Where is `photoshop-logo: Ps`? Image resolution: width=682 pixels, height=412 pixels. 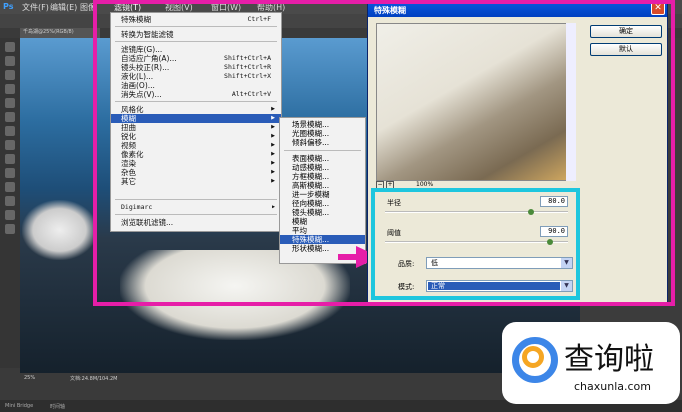 photoshop-logo: Ps is located at coordinates (8, 6).